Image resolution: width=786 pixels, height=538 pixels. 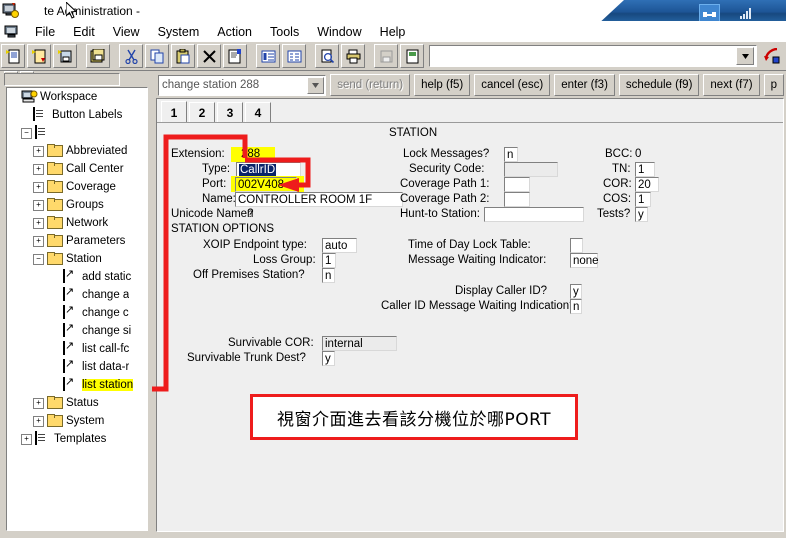 What do you see at coordinates (77, 259) in the screenshot?
I see `tree-item-station: − Station` at bounding box center [77, 259].